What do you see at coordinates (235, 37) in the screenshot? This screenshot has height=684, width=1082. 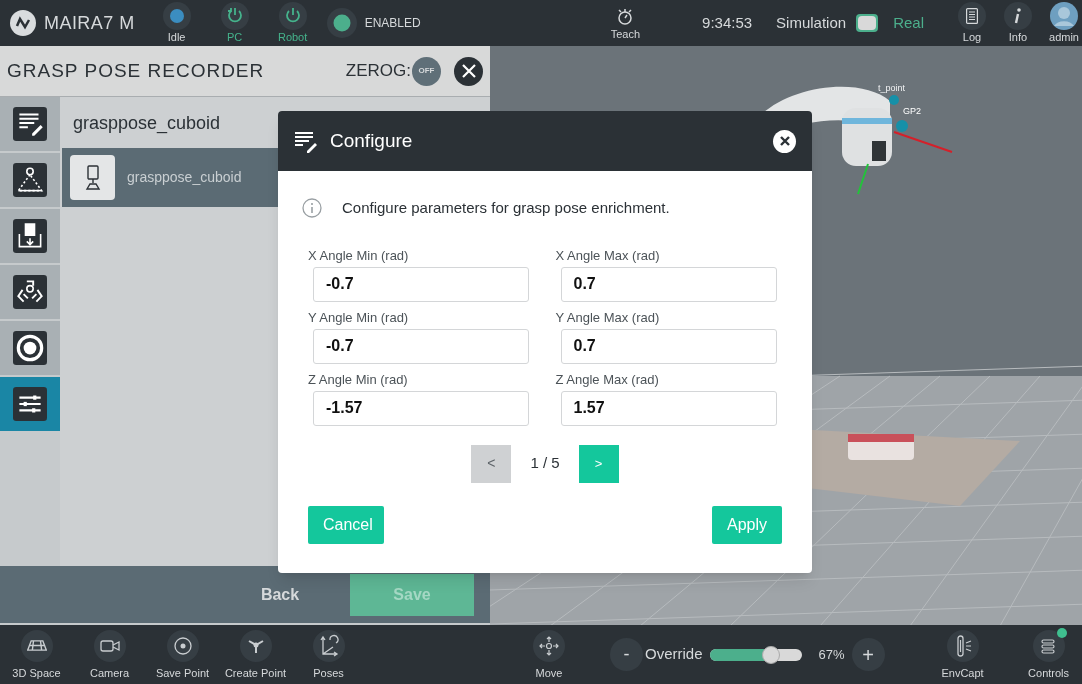 I see `status-label: PC` at bounding box center [235, 37].